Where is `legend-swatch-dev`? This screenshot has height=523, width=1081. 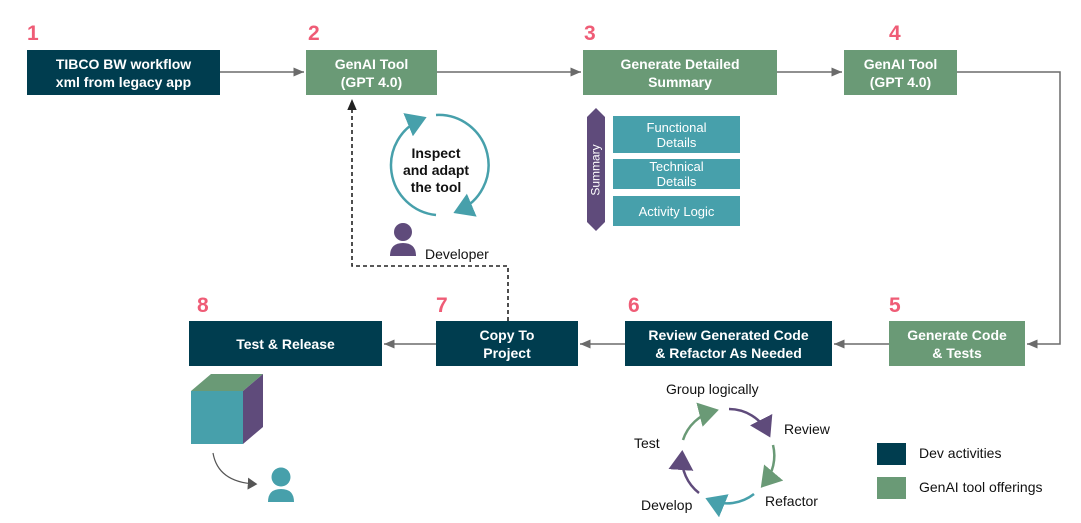
legend-swatch-dev is located at coordinates (891, 454).